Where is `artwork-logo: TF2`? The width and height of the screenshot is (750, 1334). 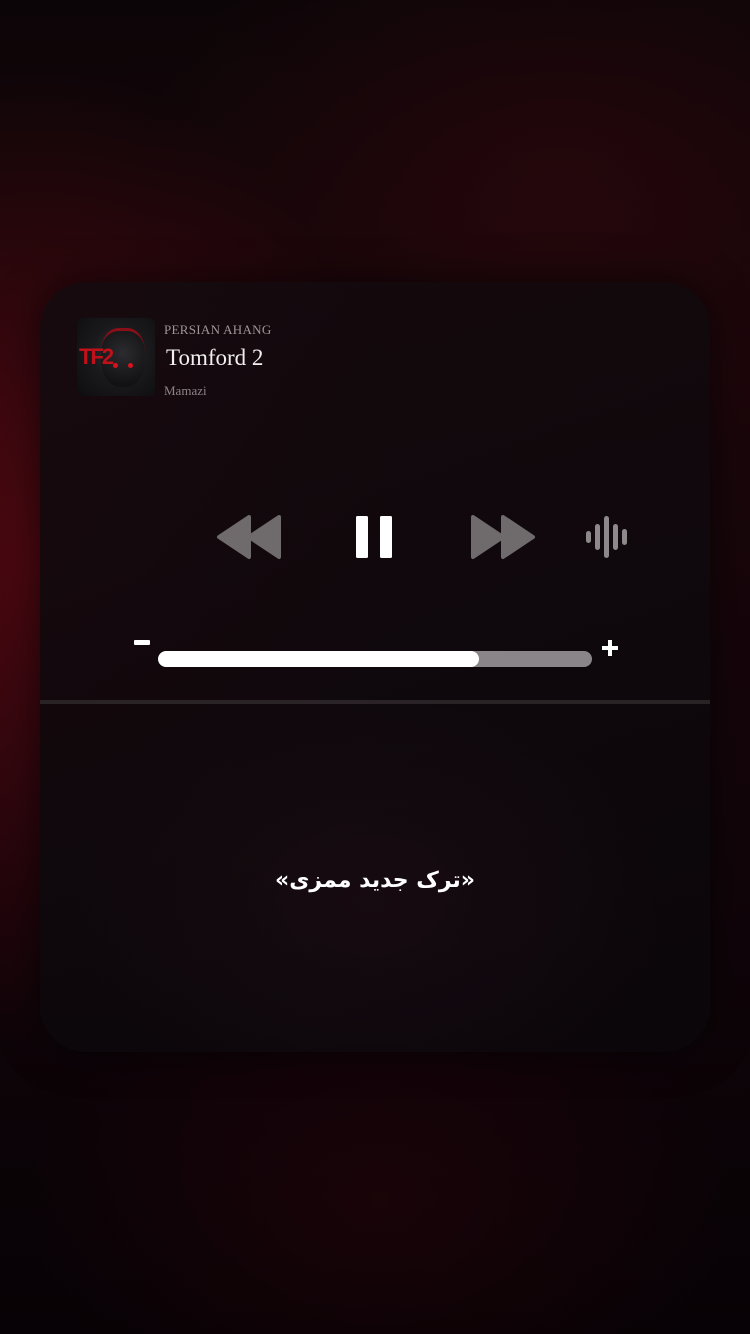
artwork-logo: TF2 is located at coordinates (96, 356).